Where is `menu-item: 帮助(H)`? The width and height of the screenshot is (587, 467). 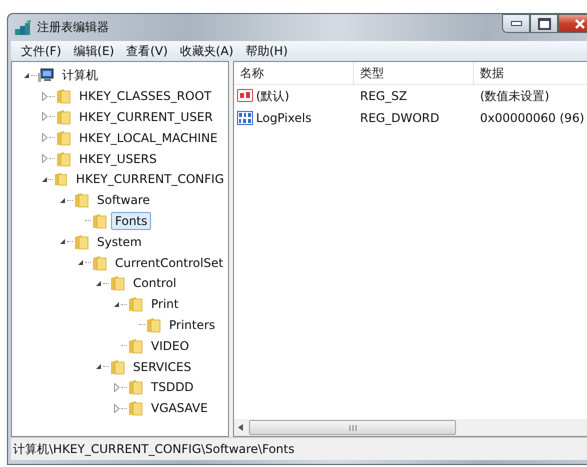
menu-item: 帮助(H) is located at coordinates (266, 51).